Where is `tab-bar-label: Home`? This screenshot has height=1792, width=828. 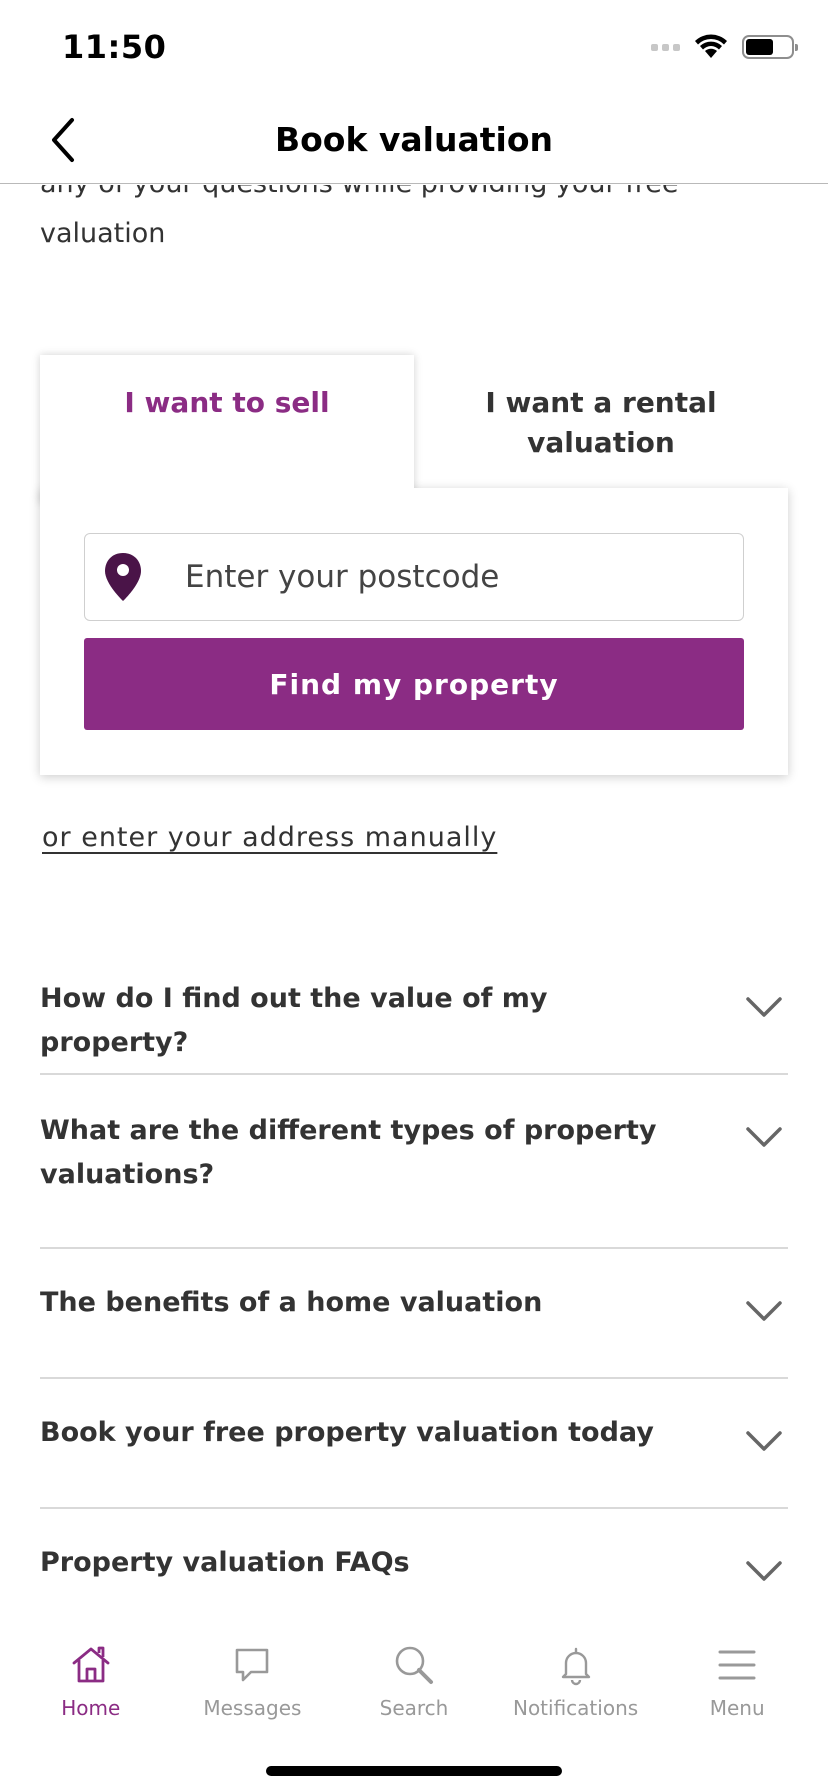
tab-bar-label: Home is located at coordinates (91, 1708).